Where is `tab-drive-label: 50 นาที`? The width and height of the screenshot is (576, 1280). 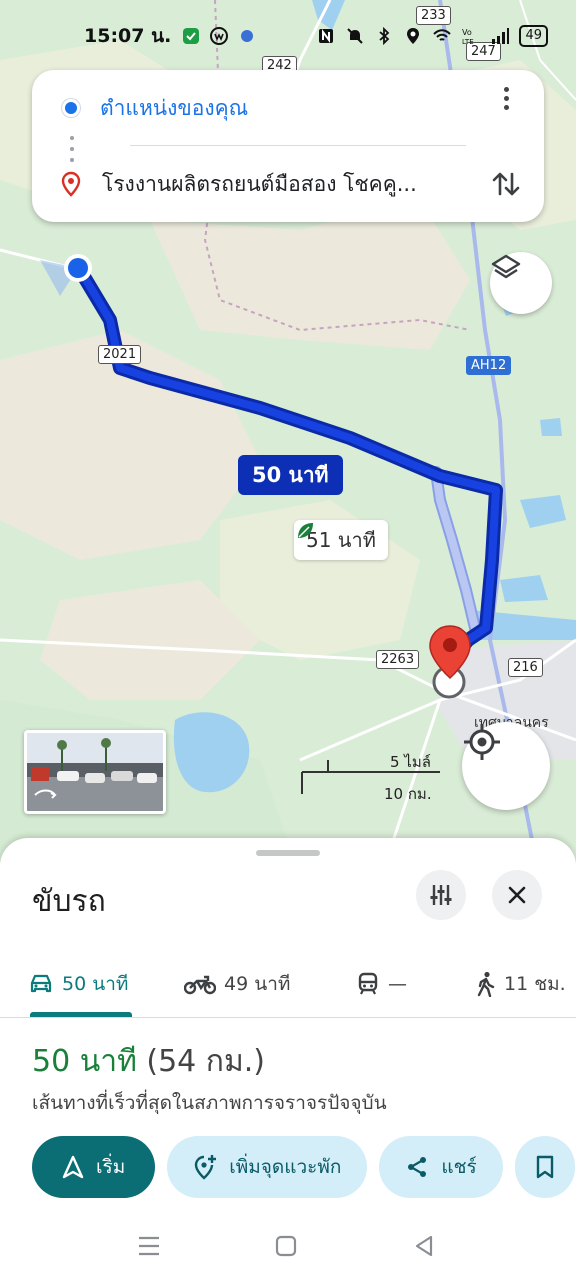
tab-drive-label: 50 นาที is located at coordinates (95, 984).